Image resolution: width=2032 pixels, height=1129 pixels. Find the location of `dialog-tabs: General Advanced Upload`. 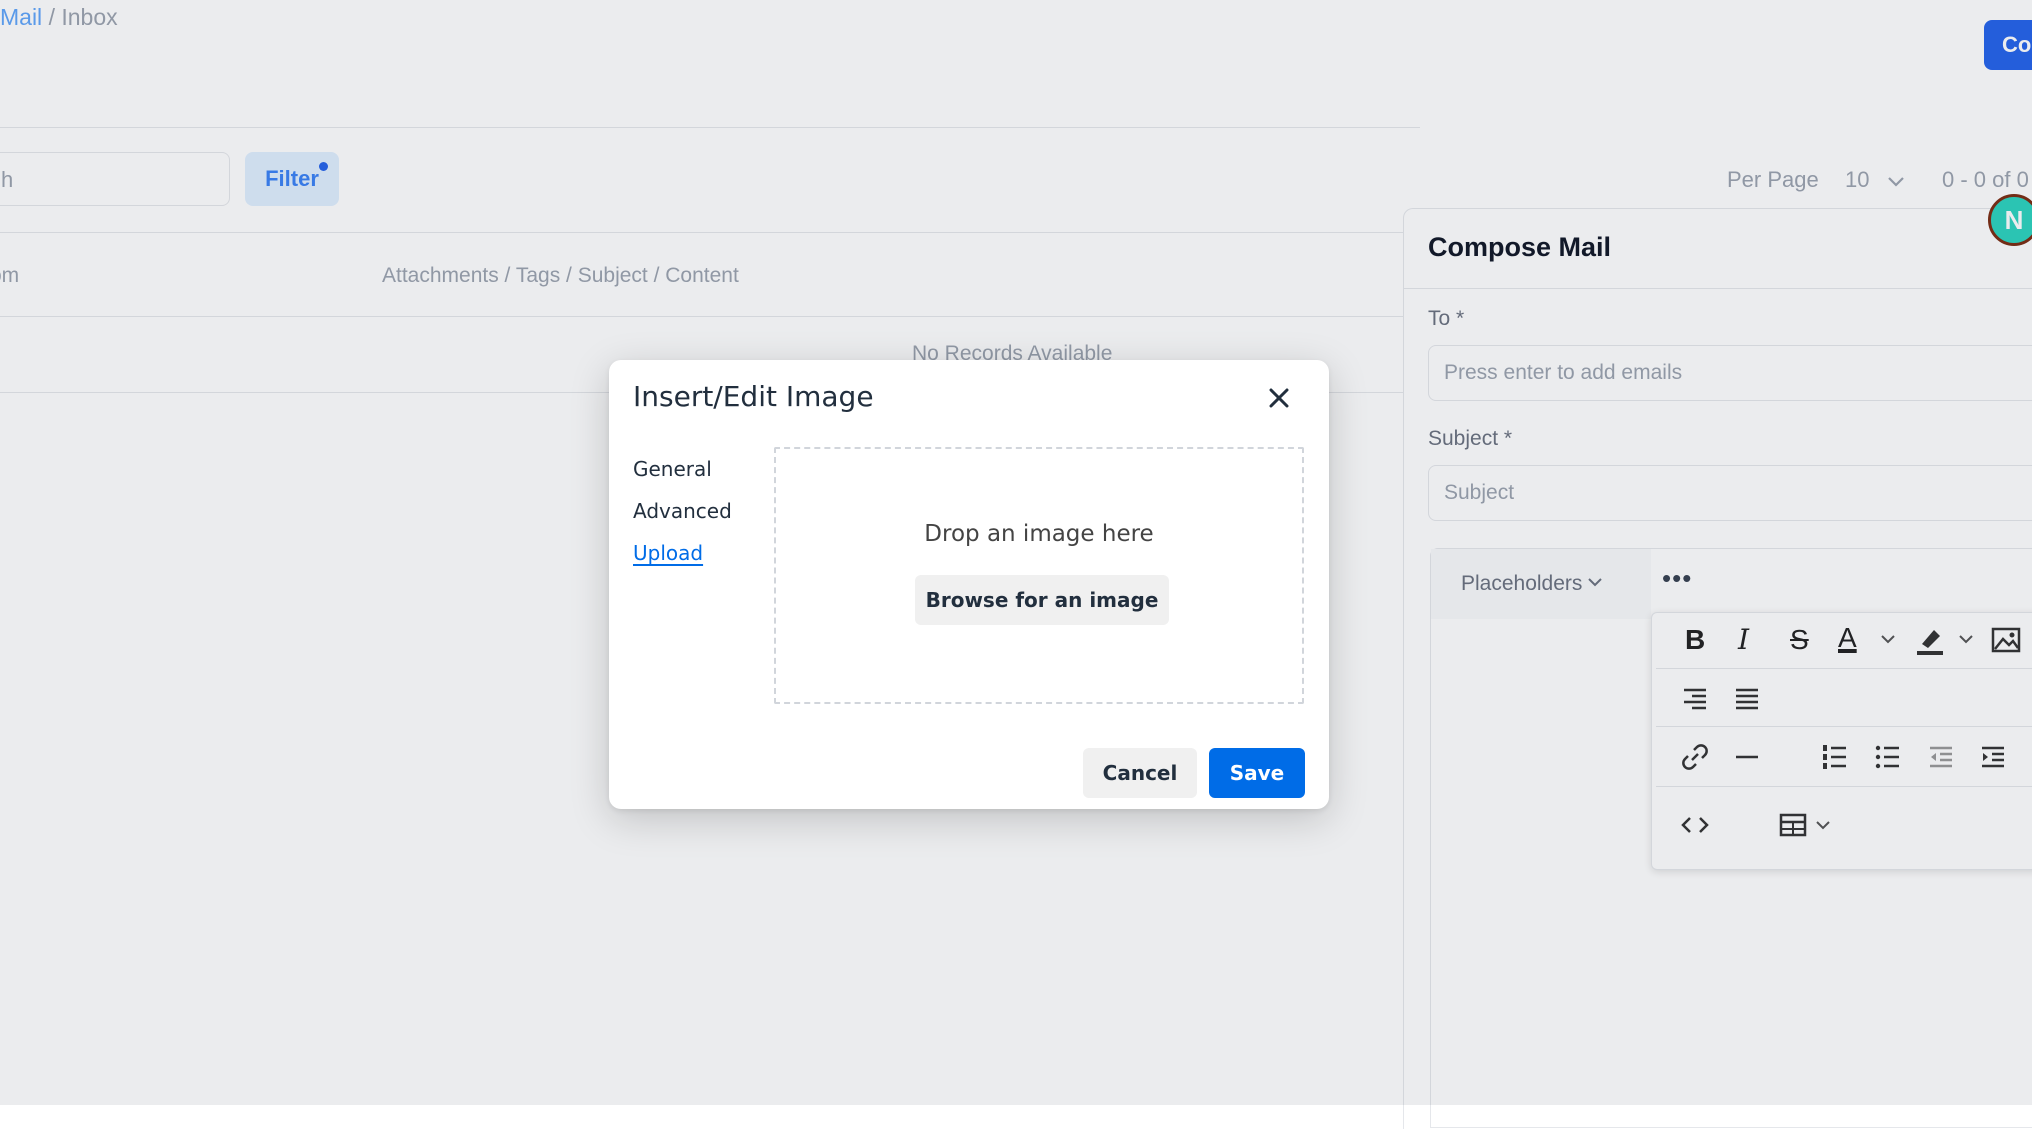

dialog-tabs: General Advanced Upload is located at coordinates (682, 511).